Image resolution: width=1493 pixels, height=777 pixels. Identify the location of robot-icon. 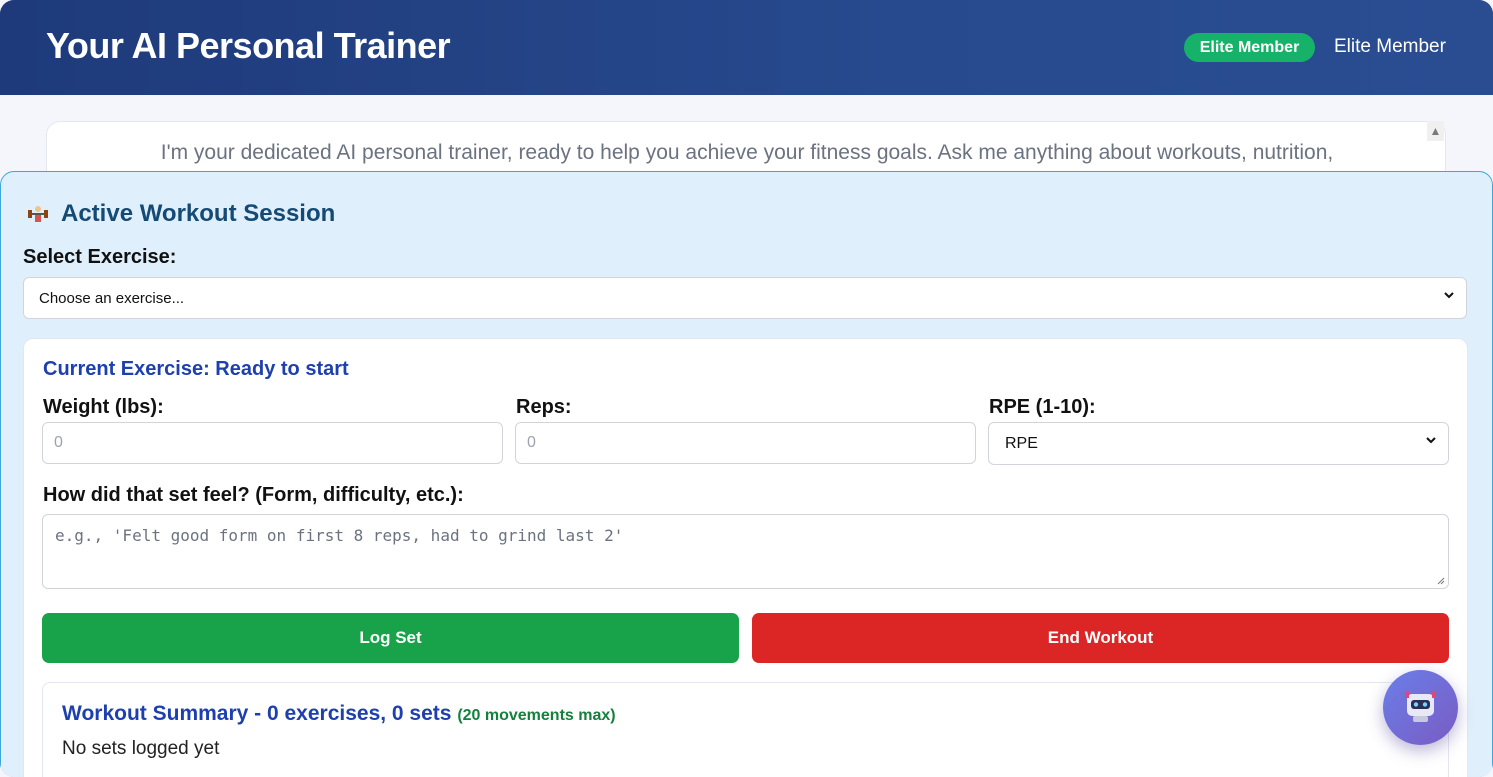
(1420, 707).